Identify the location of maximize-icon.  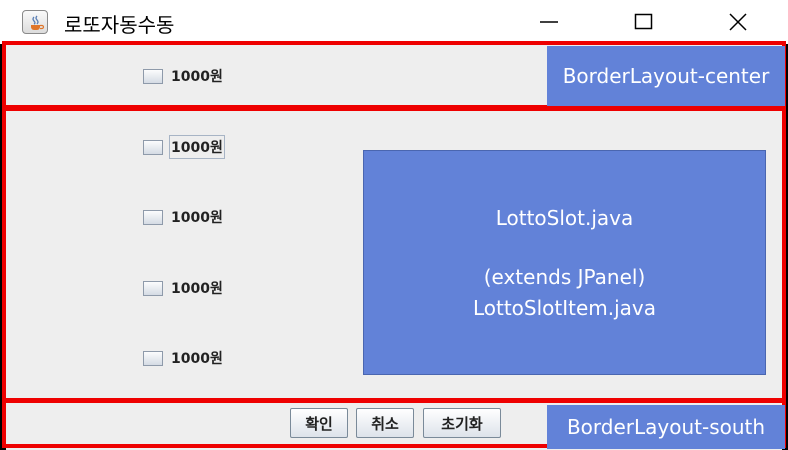
(643, 21).